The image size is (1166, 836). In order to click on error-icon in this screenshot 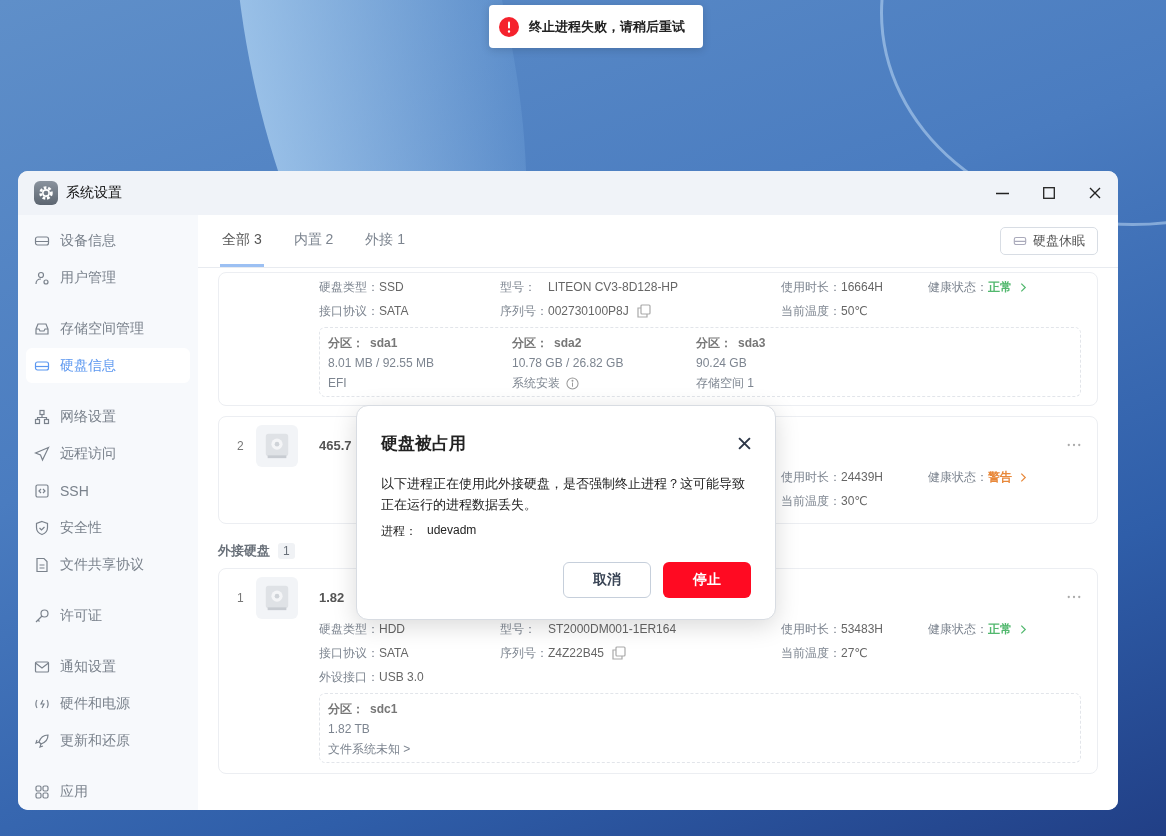, I will do `click(509, 26)`.